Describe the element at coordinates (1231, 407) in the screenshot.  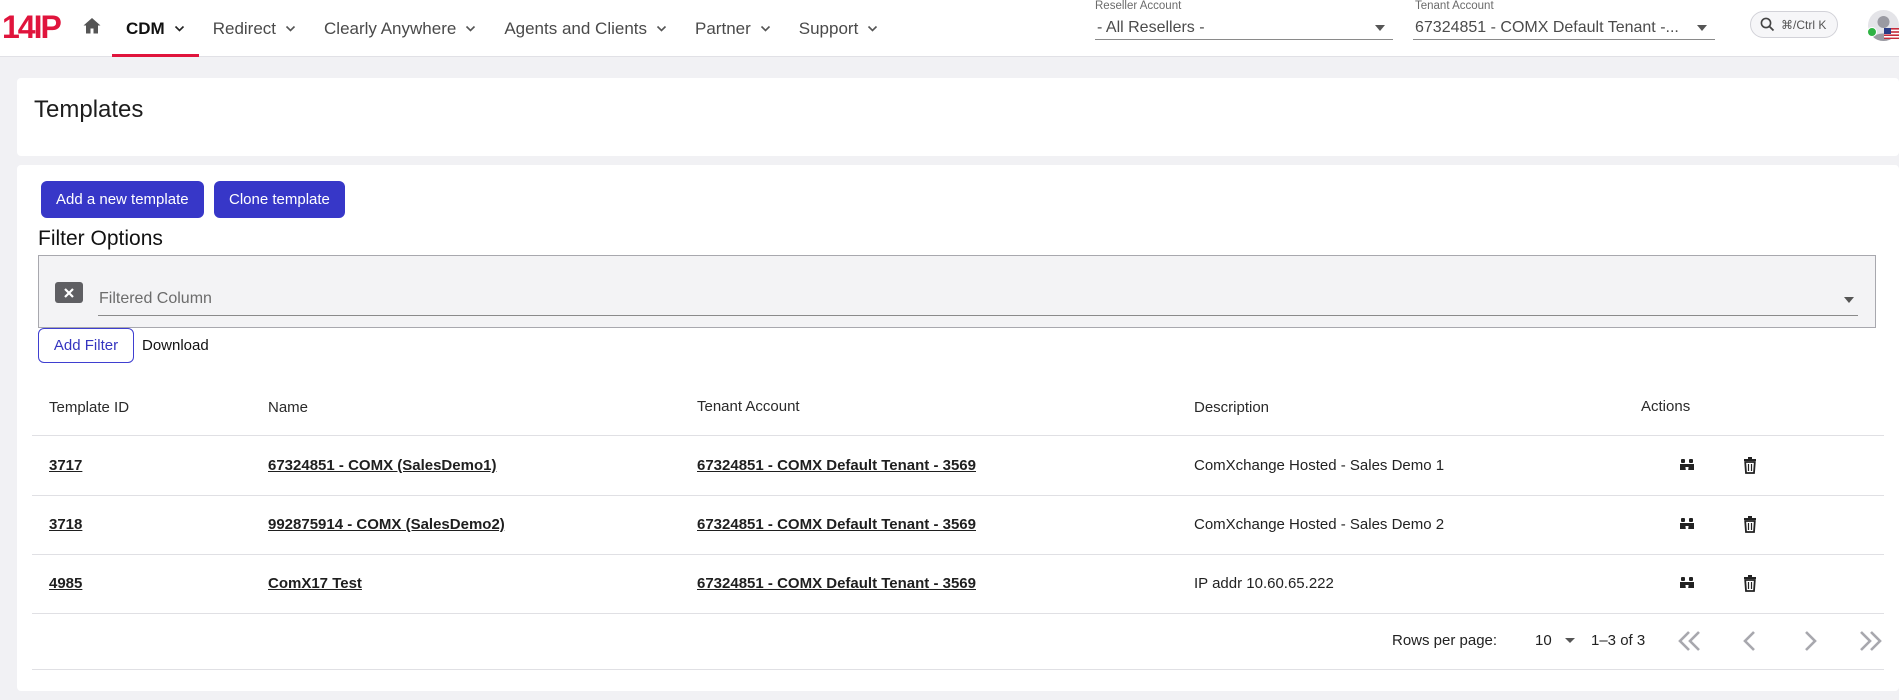
I see `column-header-description: Description` at that location.